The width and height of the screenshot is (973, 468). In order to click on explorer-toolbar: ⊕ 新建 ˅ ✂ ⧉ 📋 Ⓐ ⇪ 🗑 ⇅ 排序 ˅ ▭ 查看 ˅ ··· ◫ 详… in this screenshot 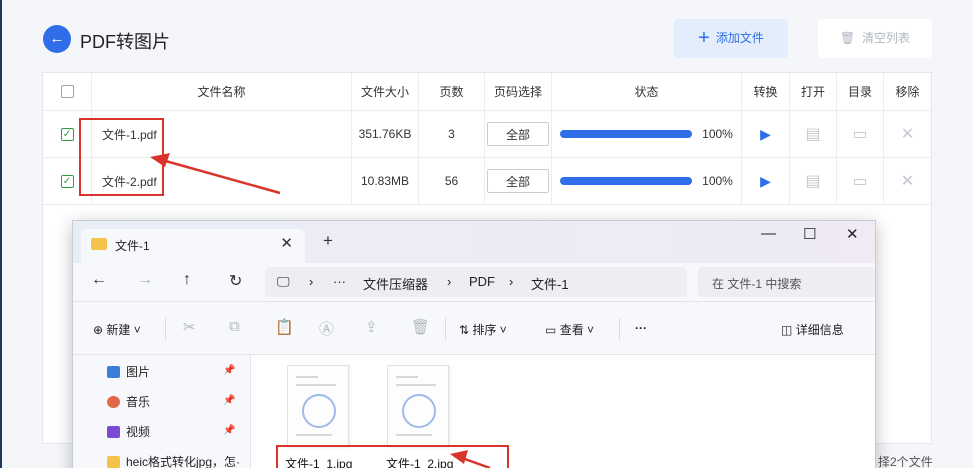, I will do `click(474, 328)`.